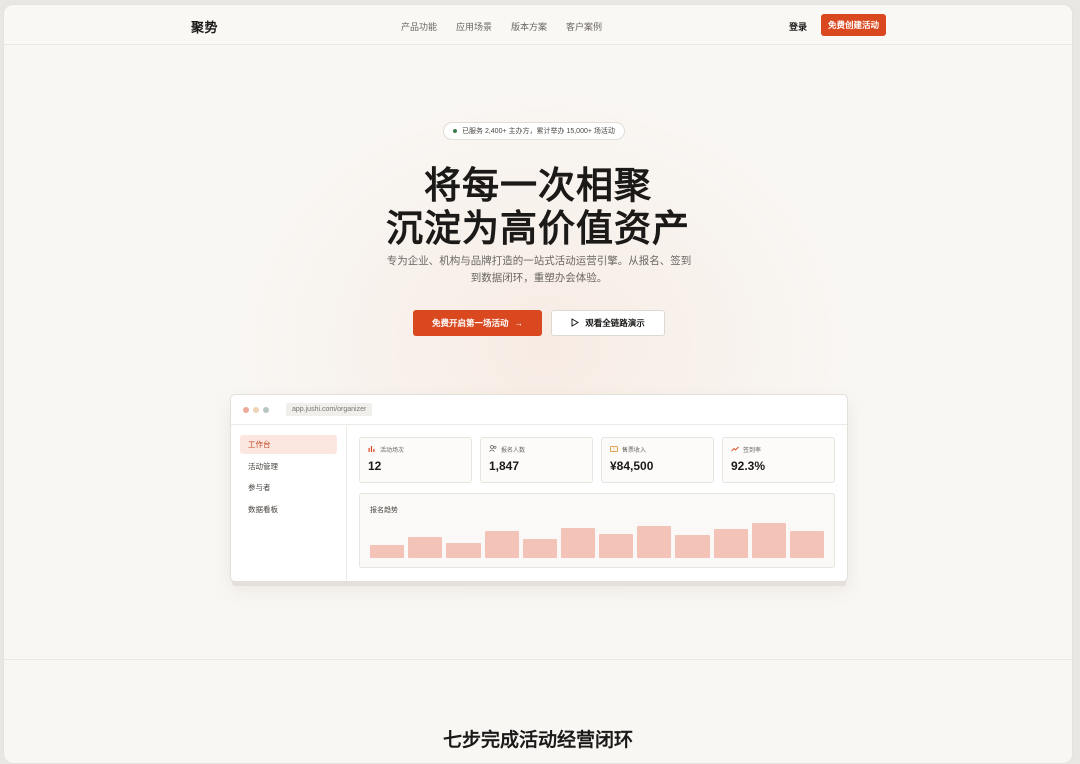 Image resolution: width=1080 pixels, height=764 pixels. Describe the element at coordinates (539, 410) in the screenshot. I see `preview-titlebar: app.jushi.com/organizer` at that location.